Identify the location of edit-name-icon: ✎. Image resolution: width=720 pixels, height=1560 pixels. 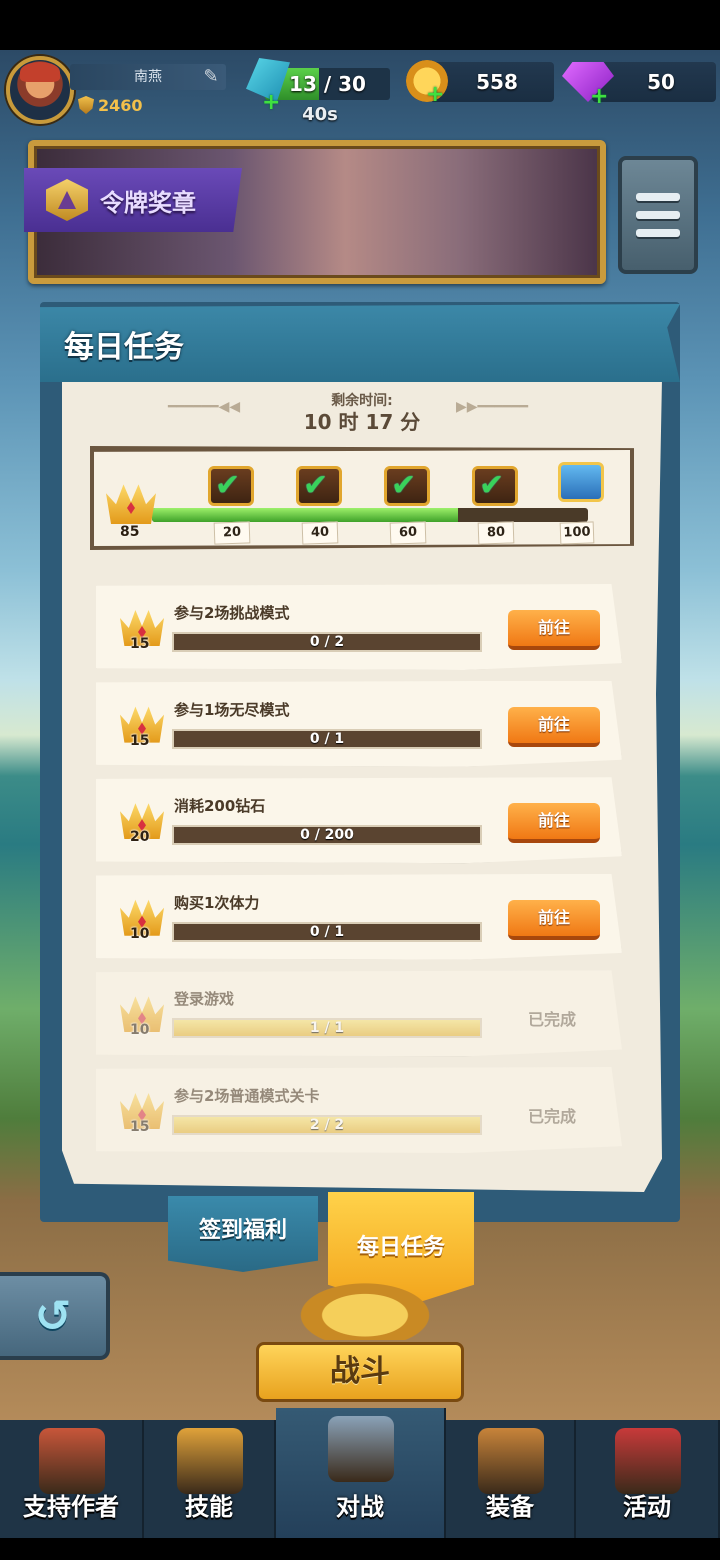
(211, 77).